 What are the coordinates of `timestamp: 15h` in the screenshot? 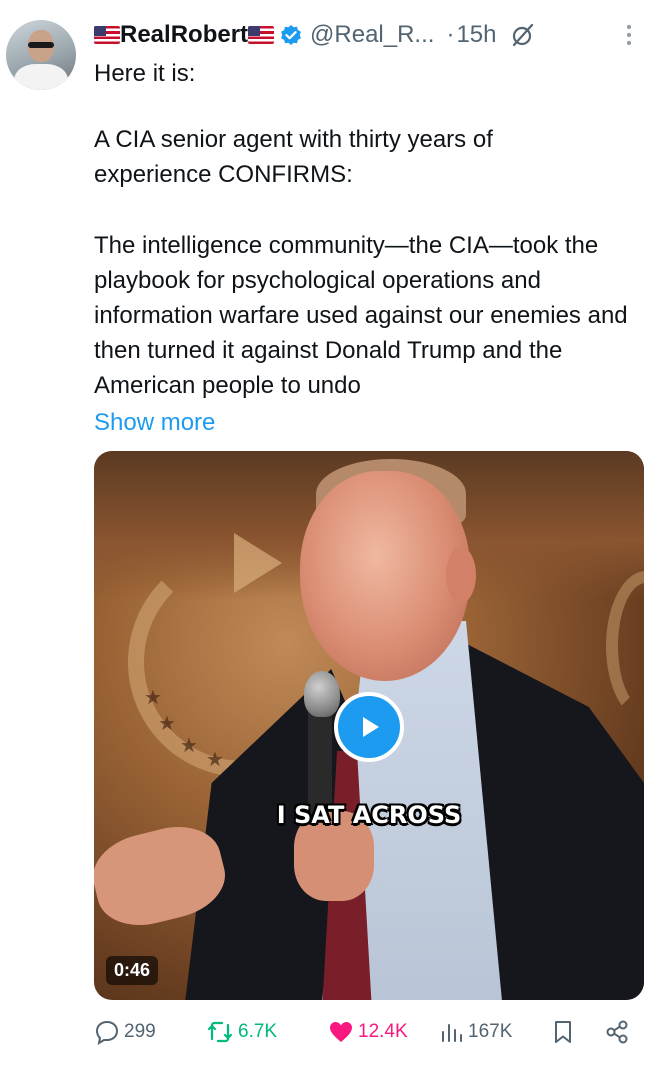 It's located at (476, 35).